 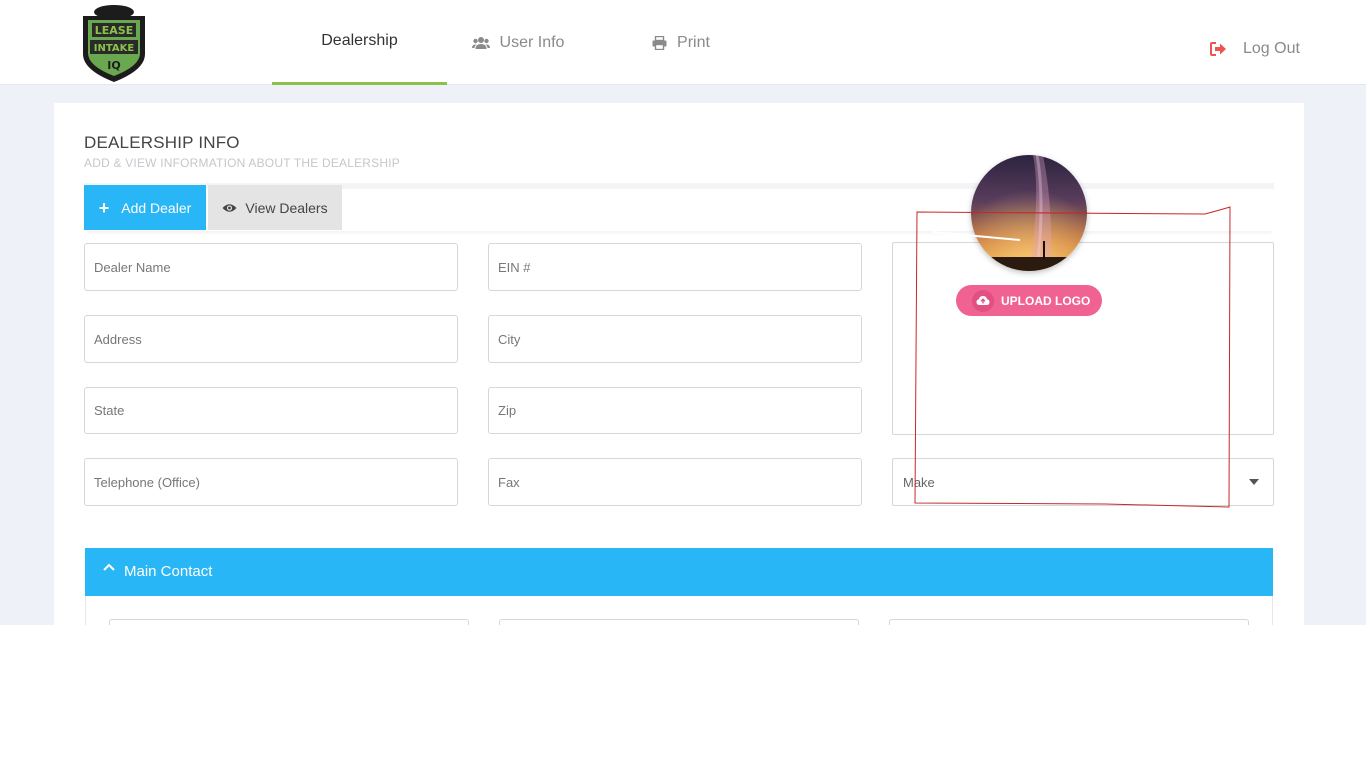 I want to click on dealer-logo-image, so click(x=1029, y=213).